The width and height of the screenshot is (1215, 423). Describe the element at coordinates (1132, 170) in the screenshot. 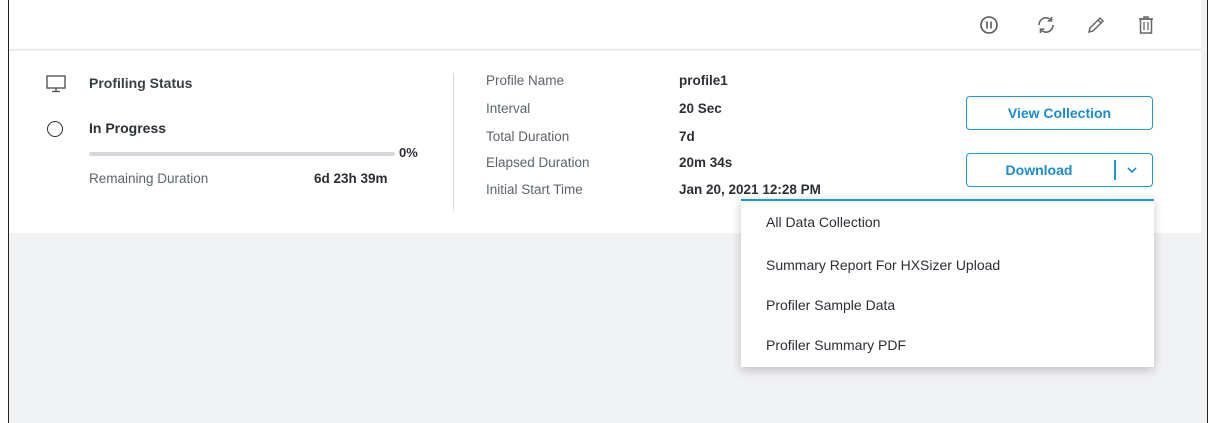

I see `chevron-down-icon` at that location.